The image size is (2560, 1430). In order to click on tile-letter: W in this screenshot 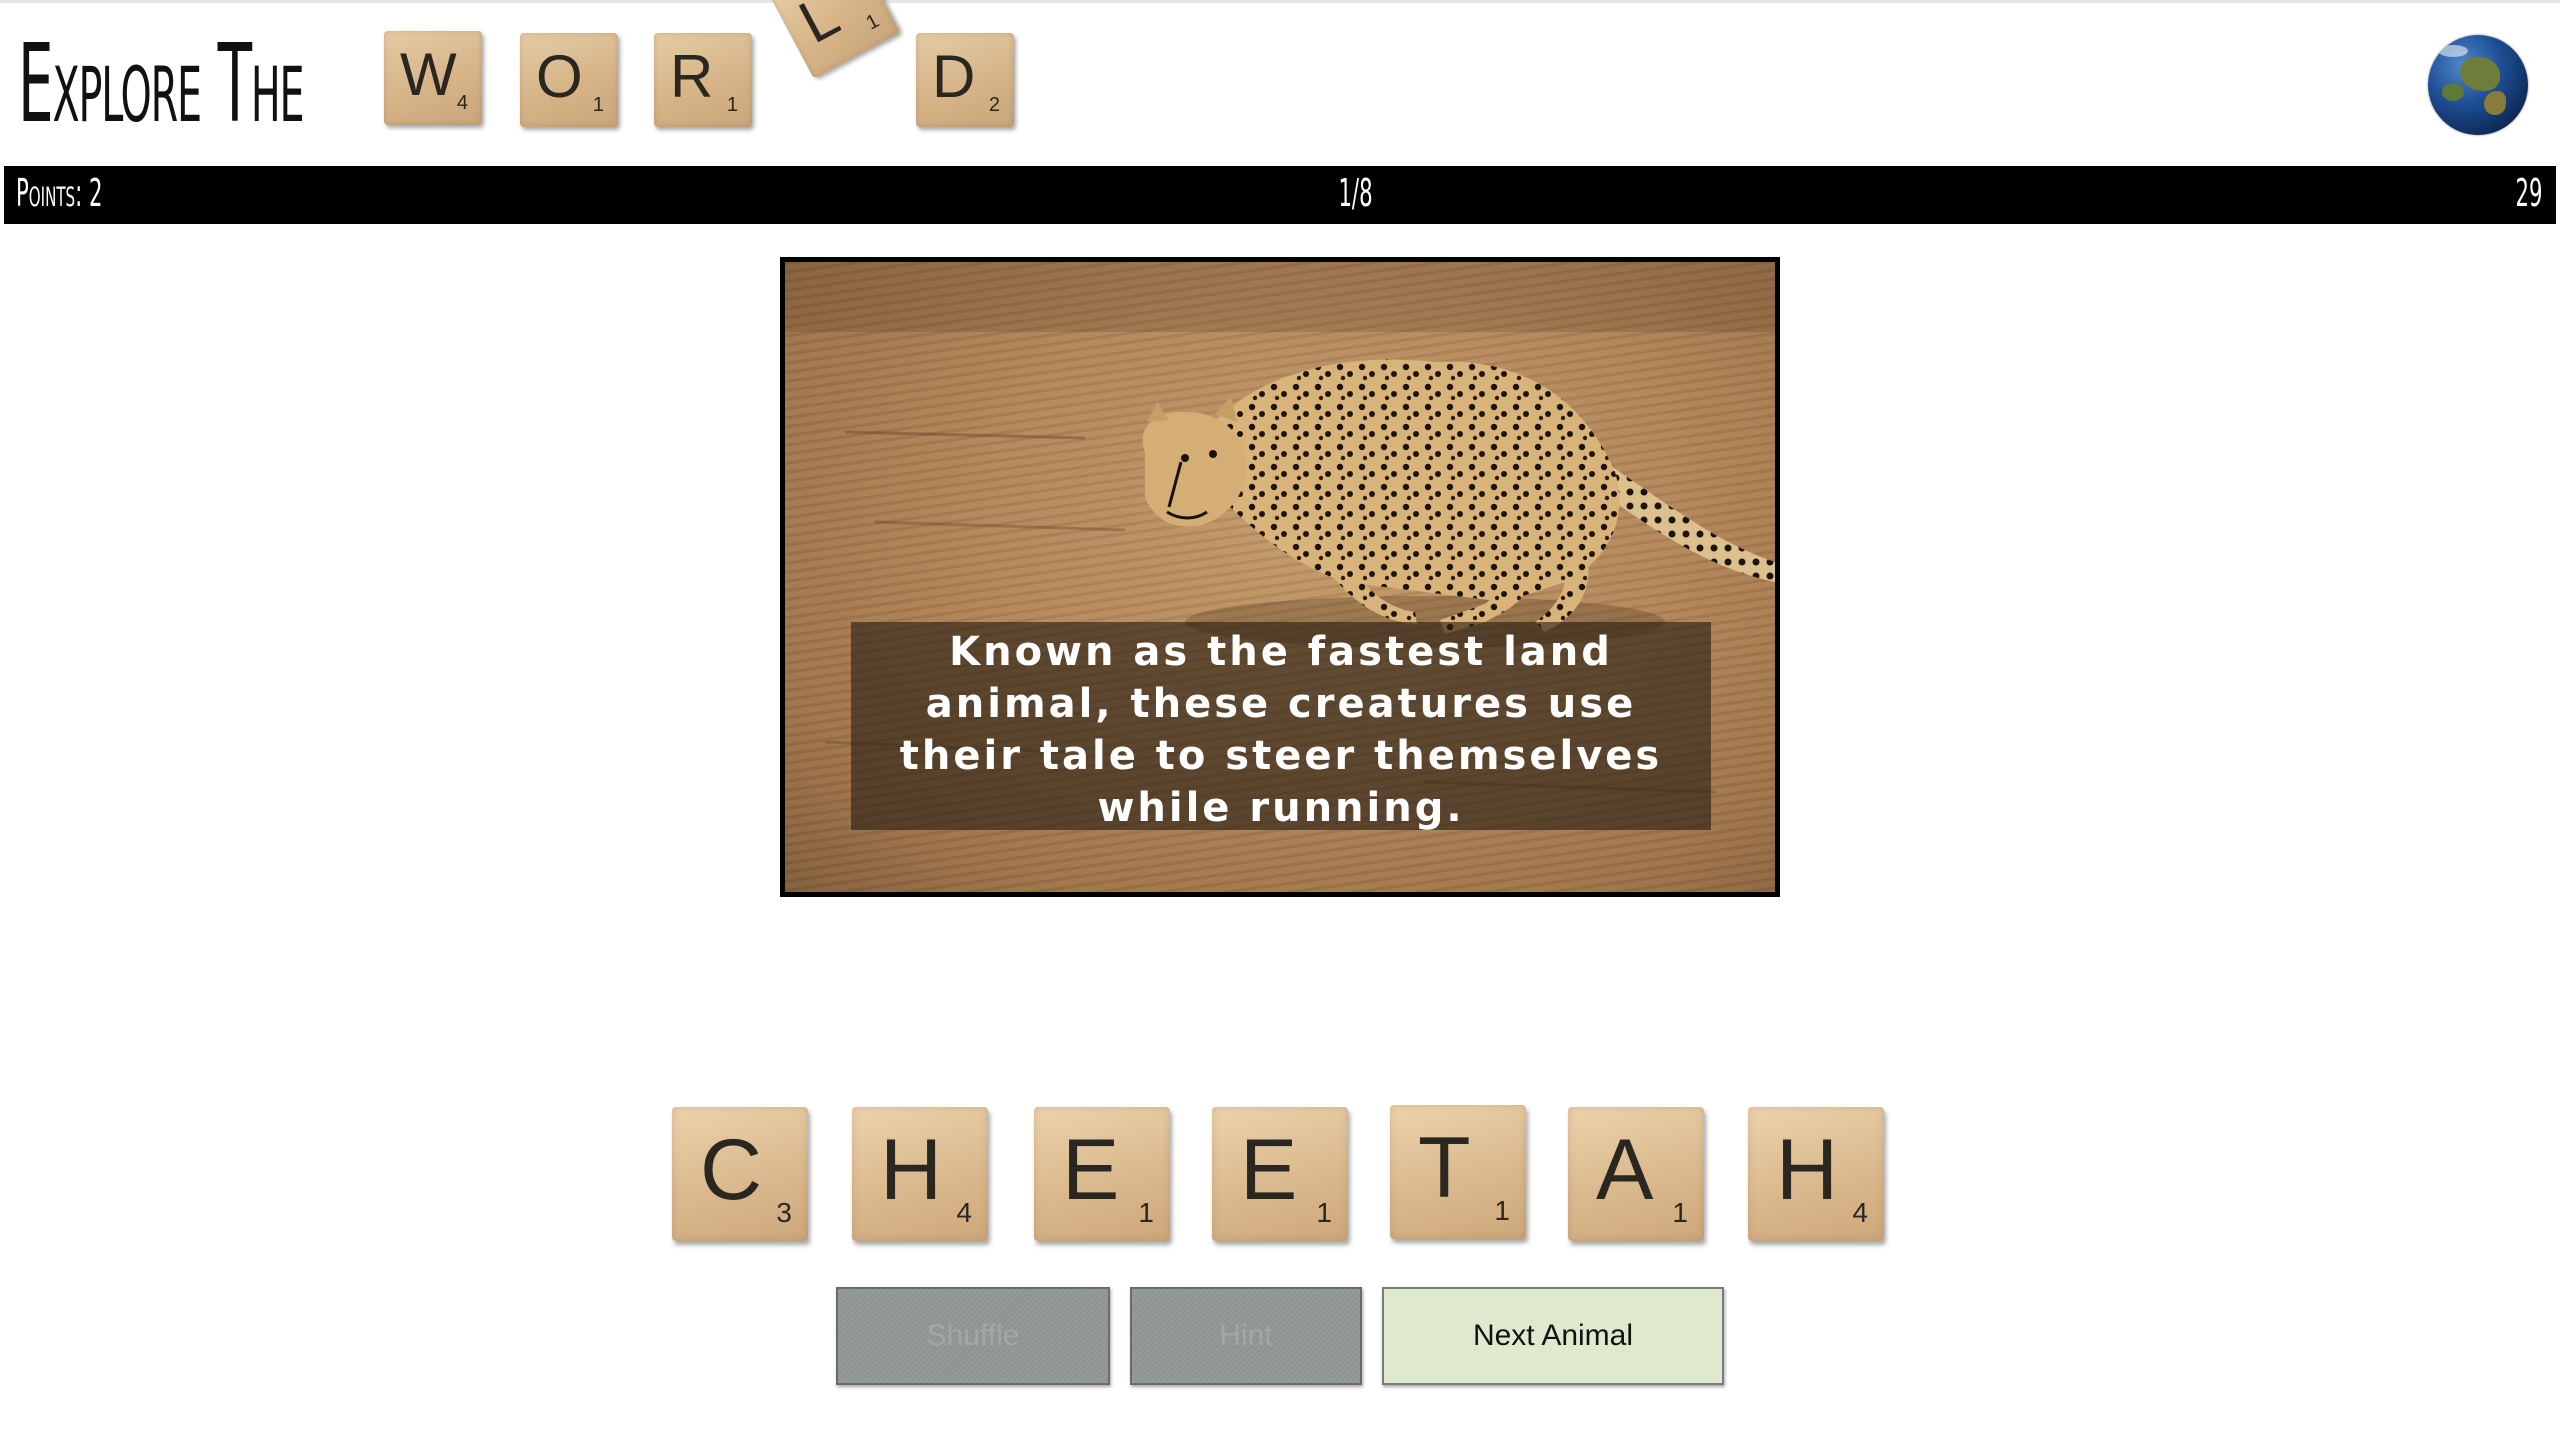, I will do `click(428, 74)`.